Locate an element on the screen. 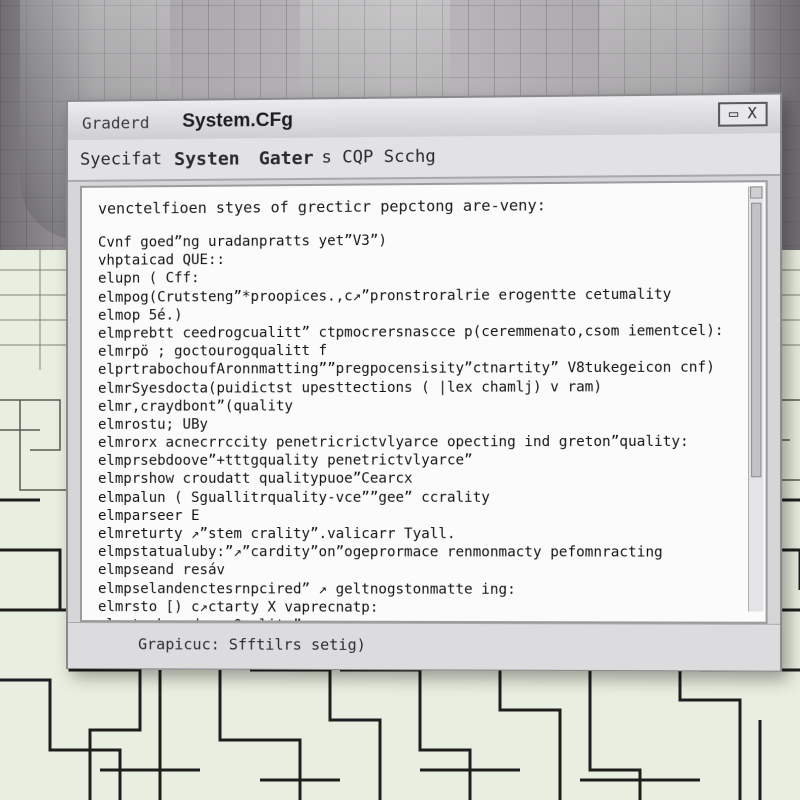 The image size is (800, 800). code-line: elmr,craydbont”(quality is located at coordinates (423, 406).